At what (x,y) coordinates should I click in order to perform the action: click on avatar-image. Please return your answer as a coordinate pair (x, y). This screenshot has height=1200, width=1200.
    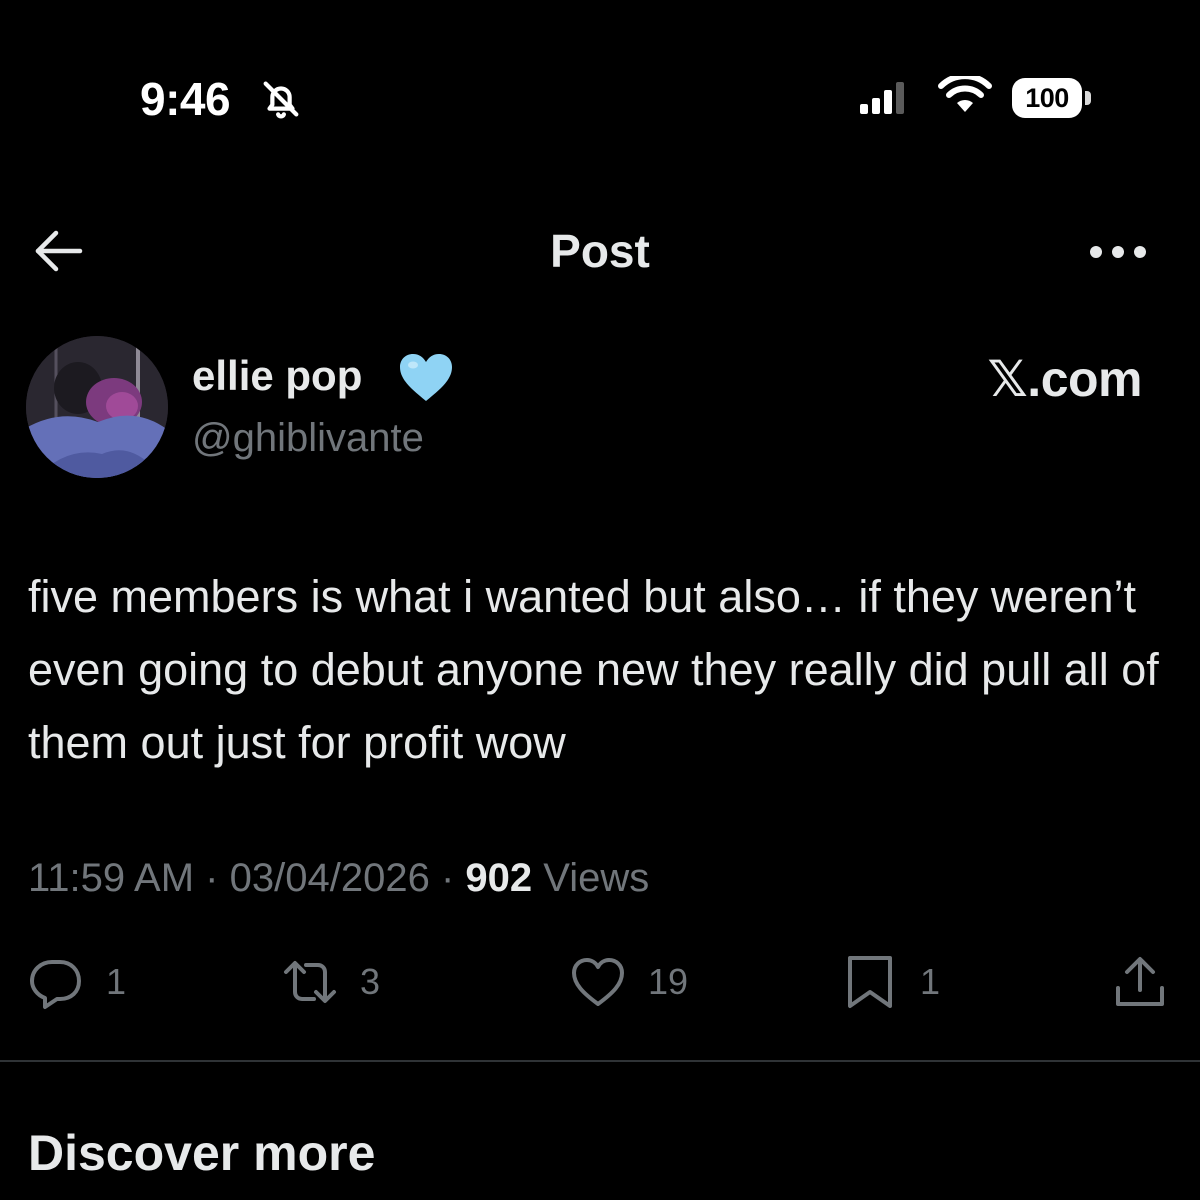
    Looking at the image, I should click on (97, 407).